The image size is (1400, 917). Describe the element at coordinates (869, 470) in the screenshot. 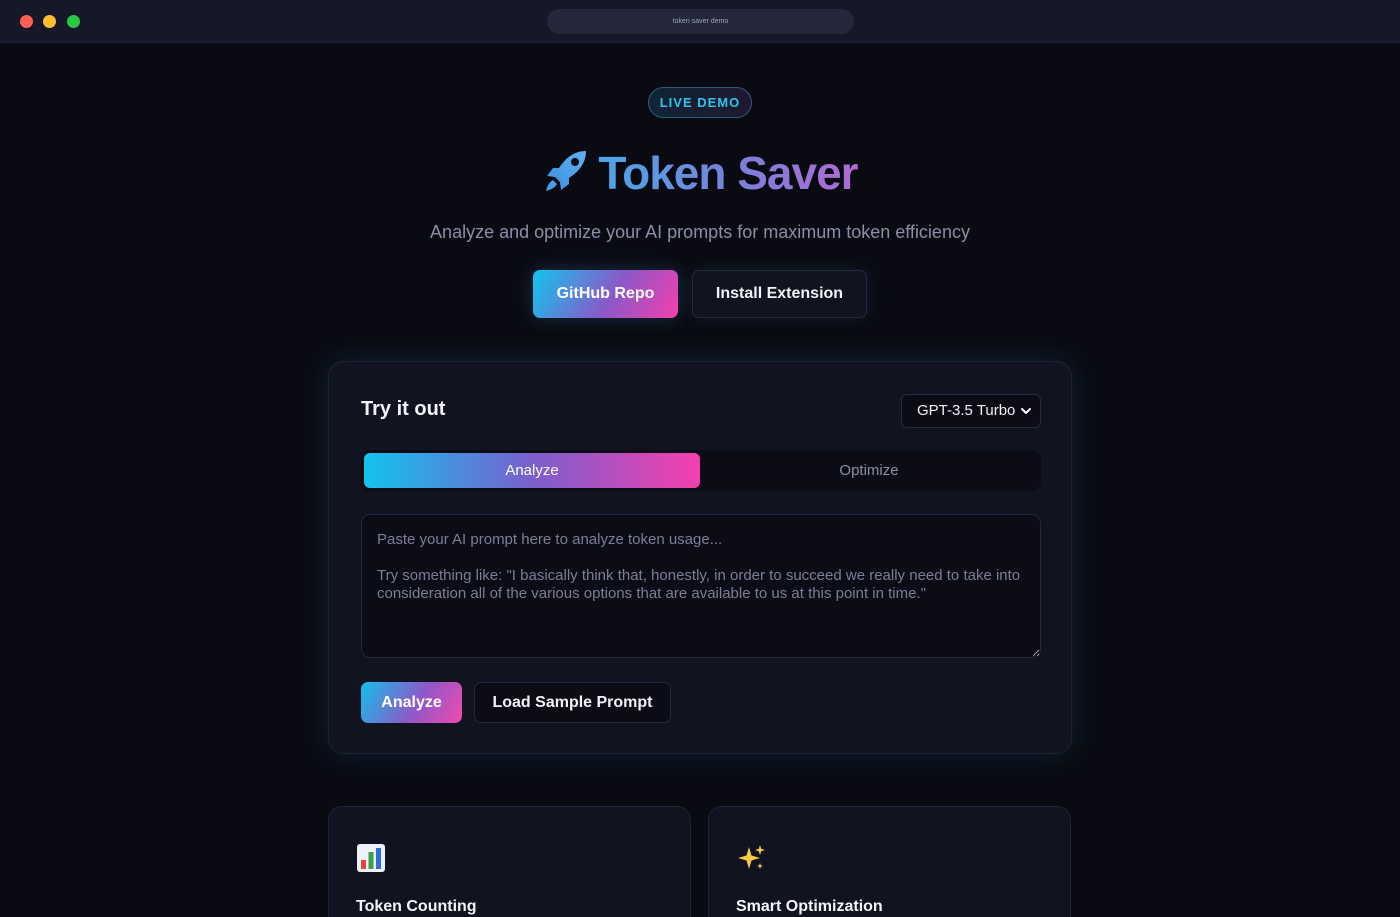

I see `tab-optimize: Optimize` at that location.